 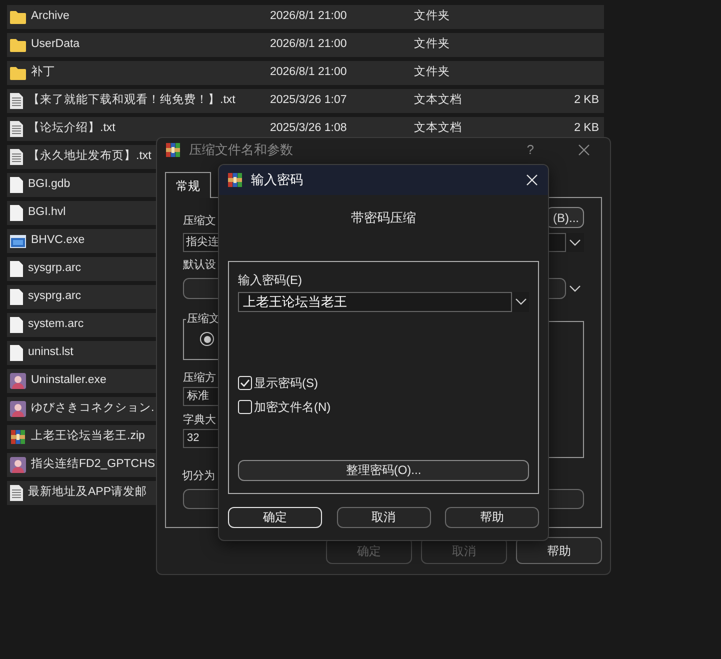 What do you see at coordinates (56, 324) in the screenshot?
I see `file-name: system.arc` at bounding box center [56, 324].